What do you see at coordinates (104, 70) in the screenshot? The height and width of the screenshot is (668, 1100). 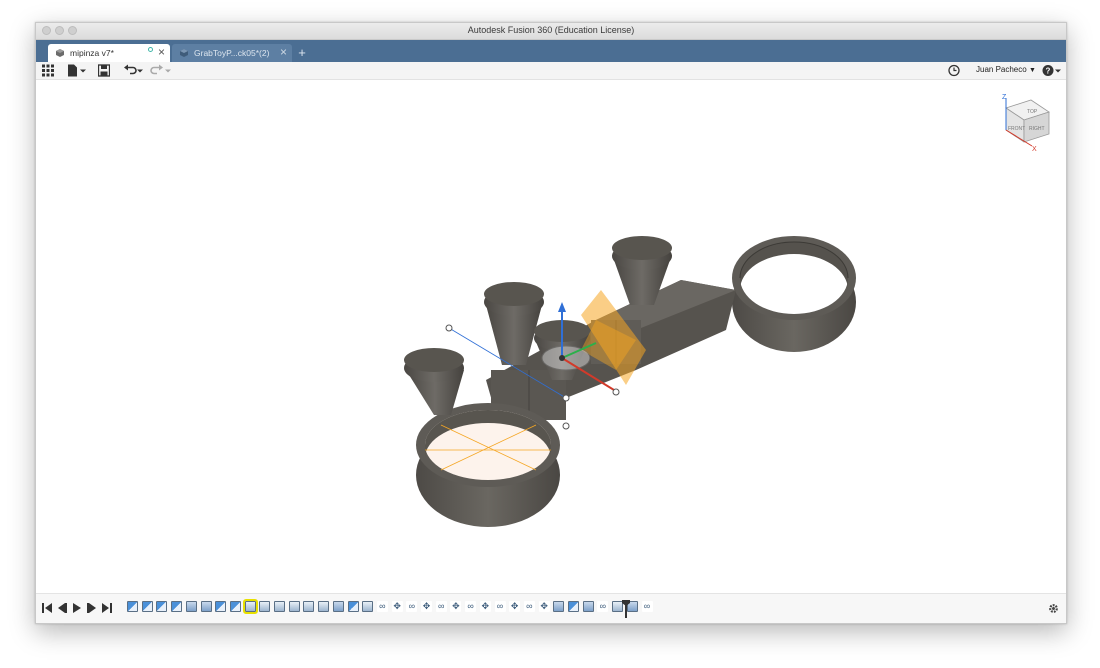 I see `save-icon` at bounding box center [104, 70].